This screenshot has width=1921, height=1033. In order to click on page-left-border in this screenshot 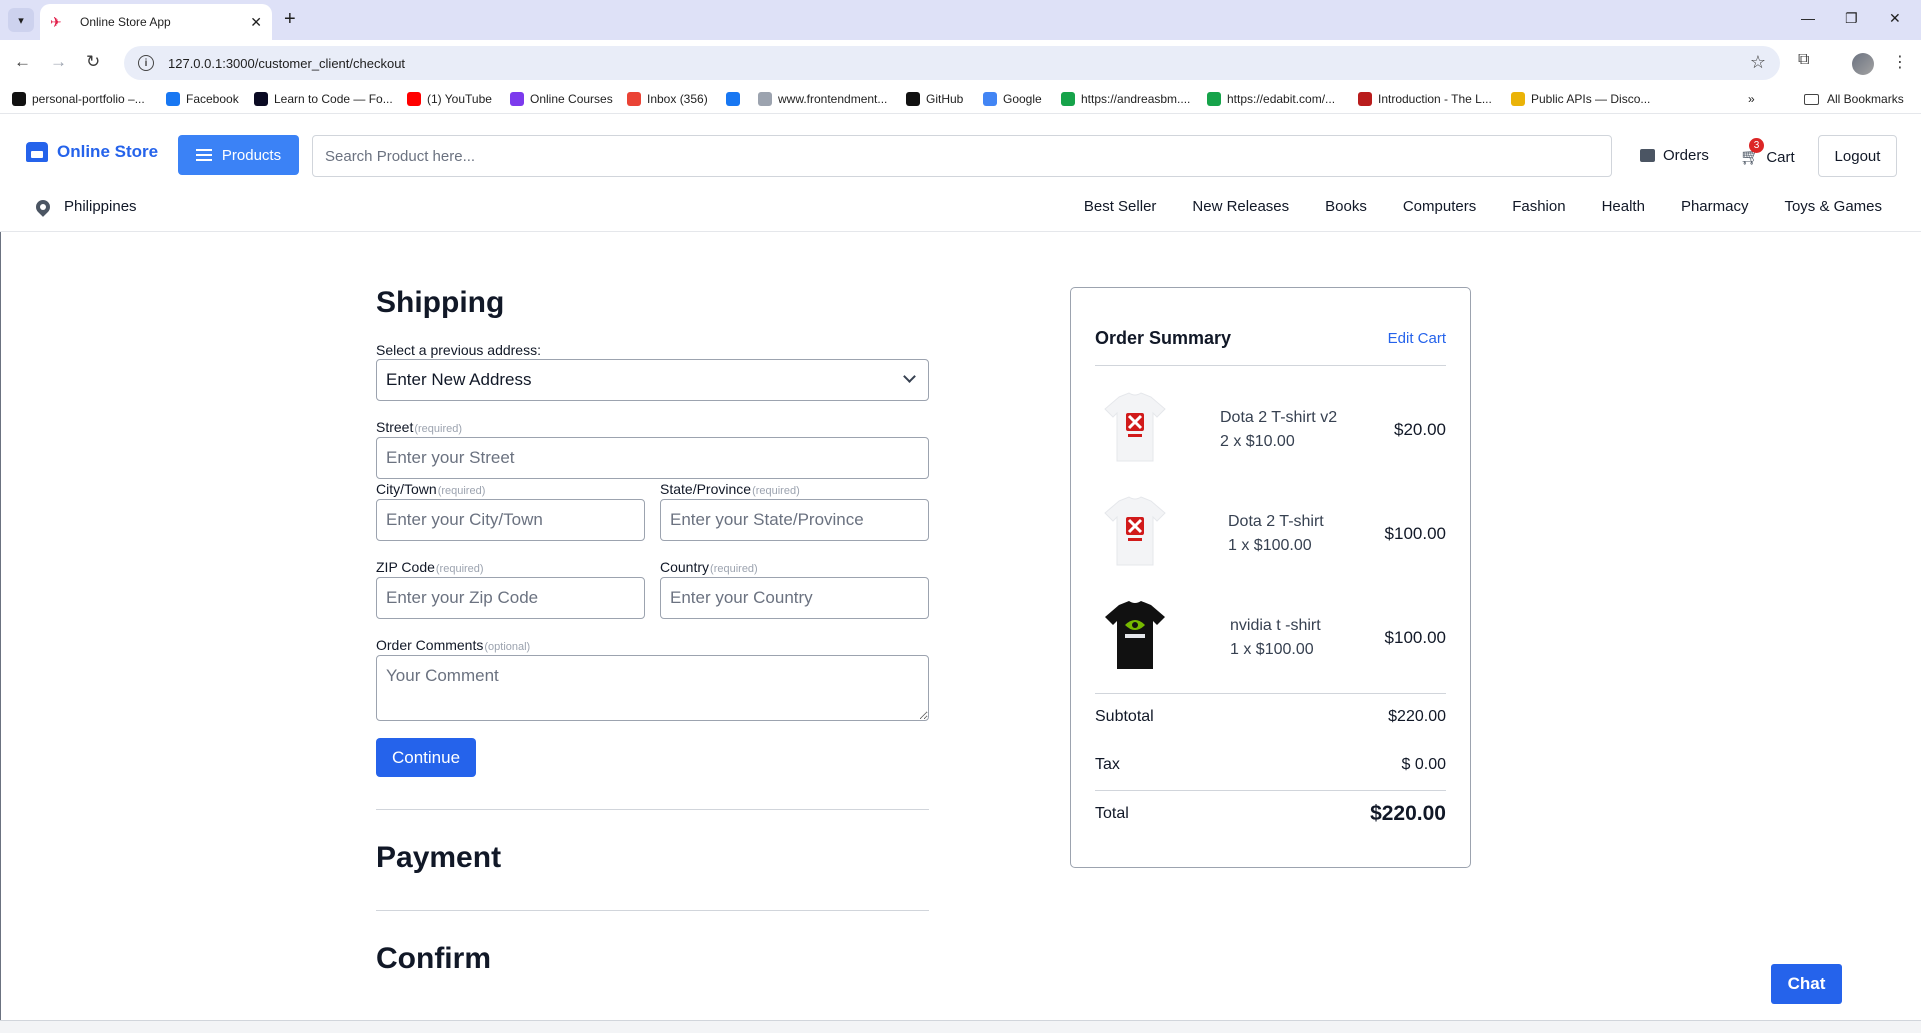, I will do `click(0, 629)`.